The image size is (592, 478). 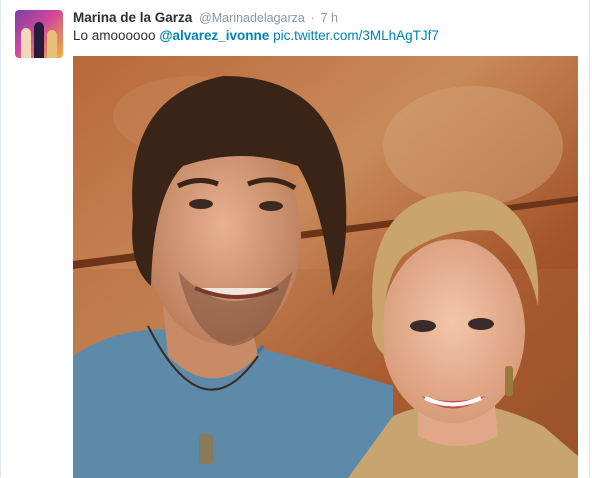 I want to click on avatar, so click(x=39, y=34).